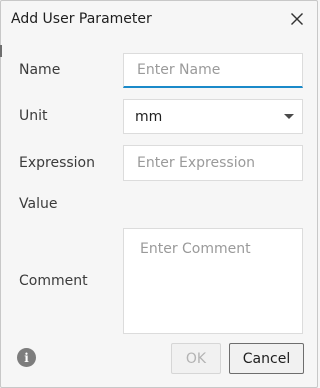 This screenshot has width=320, height=388. What do you see at coordinates (213, 116) in the screenshot?
I see `unit-select: mm` at bounding box center [213, 116].